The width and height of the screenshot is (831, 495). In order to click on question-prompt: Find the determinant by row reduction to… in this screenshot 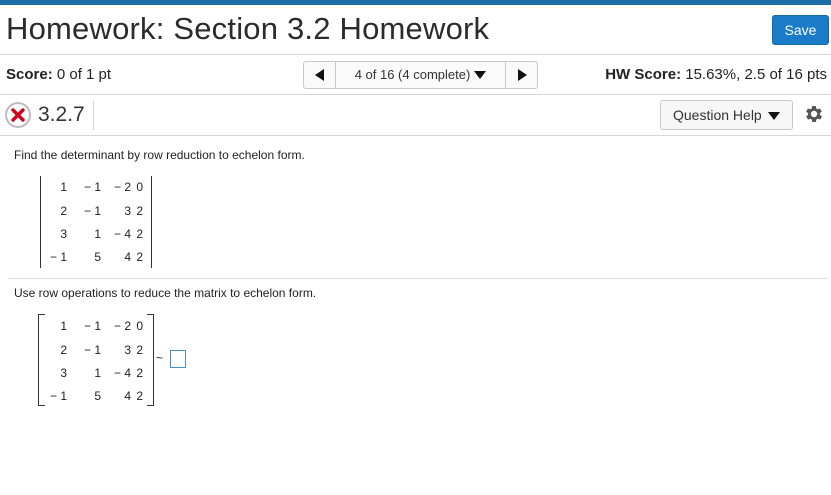, I will do `click(159, 155)`.